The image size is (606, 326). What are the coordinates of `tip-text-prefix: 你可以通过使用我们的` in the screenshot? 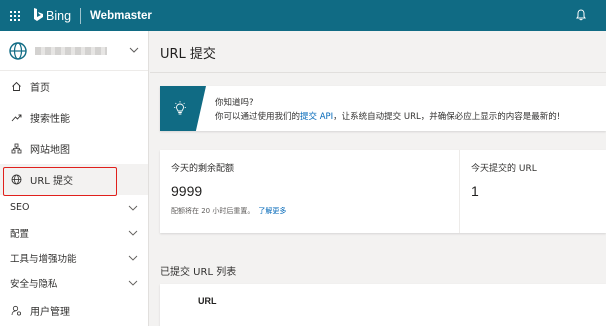 It's located at (258, 117).